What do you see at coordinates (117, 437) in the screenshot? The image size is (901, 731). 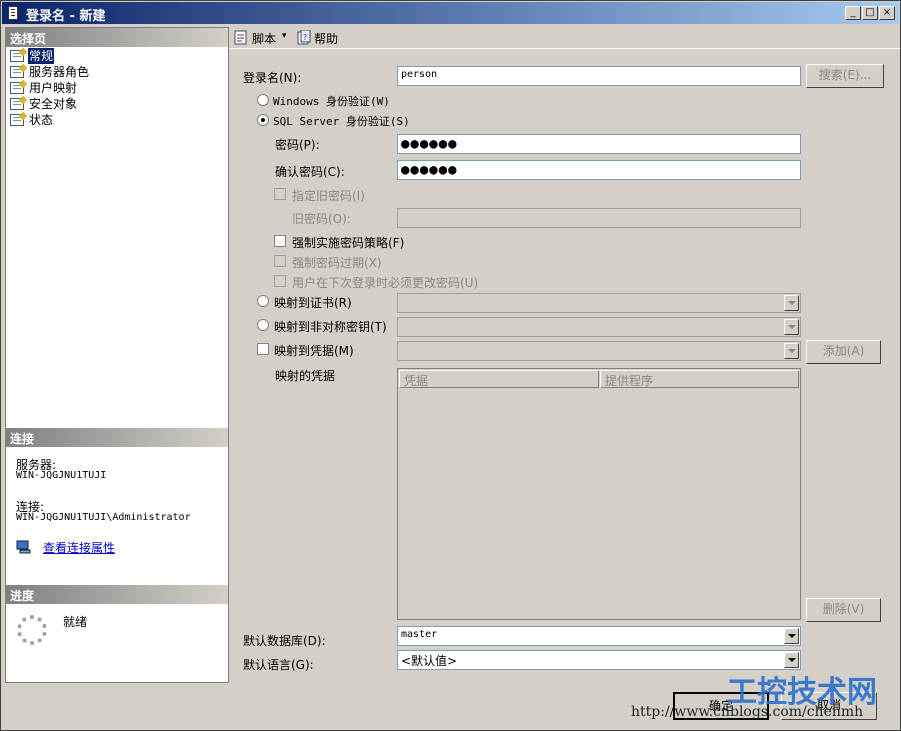 I see `connection-header: 连接` at bounding box center [117, 437].